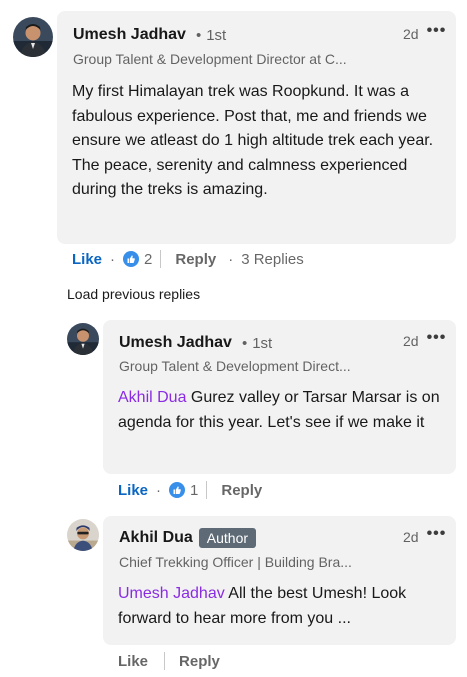 Image resolution: width=467 pixels, height=677 pixels. Describe the element at coordinates (272, 259) in the screenshot. I see `replies-count-link: 3 Replies` at that location.